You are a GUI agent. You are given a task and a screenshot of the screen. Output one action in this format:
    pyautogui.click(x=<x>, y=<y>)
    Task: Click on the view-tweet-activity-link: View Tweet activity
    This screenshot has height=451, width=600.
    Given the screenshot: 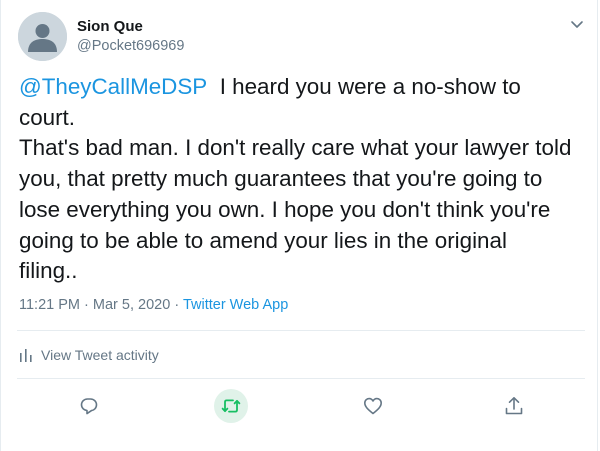 What is the action you would take?
    pyautogui.click(x=89, y=355)
    